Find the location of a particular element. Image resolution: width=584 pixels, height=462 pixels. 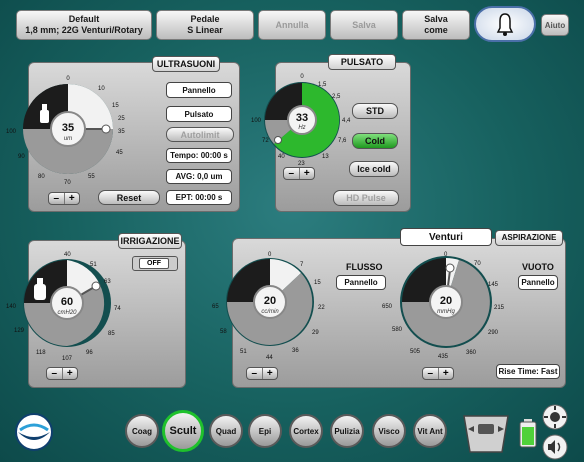

tick: 85 is located at coordinates (111, 334).